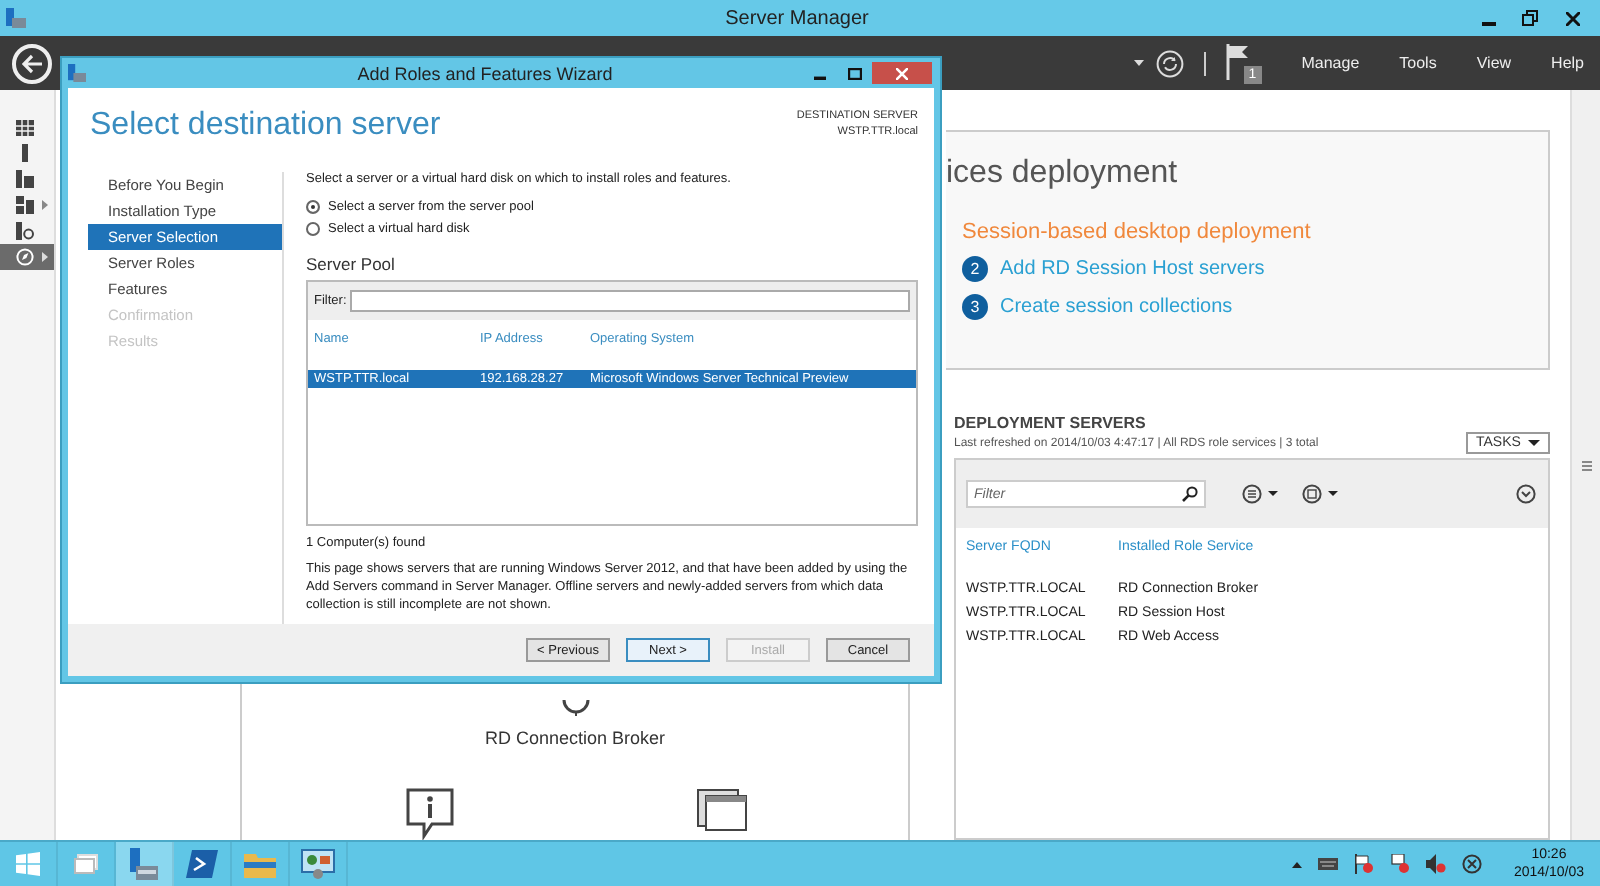 This screenshot has width=1600, height=886. I want to click on section-title: DEPLOYMENT SERVERS, so click(1051, 423).